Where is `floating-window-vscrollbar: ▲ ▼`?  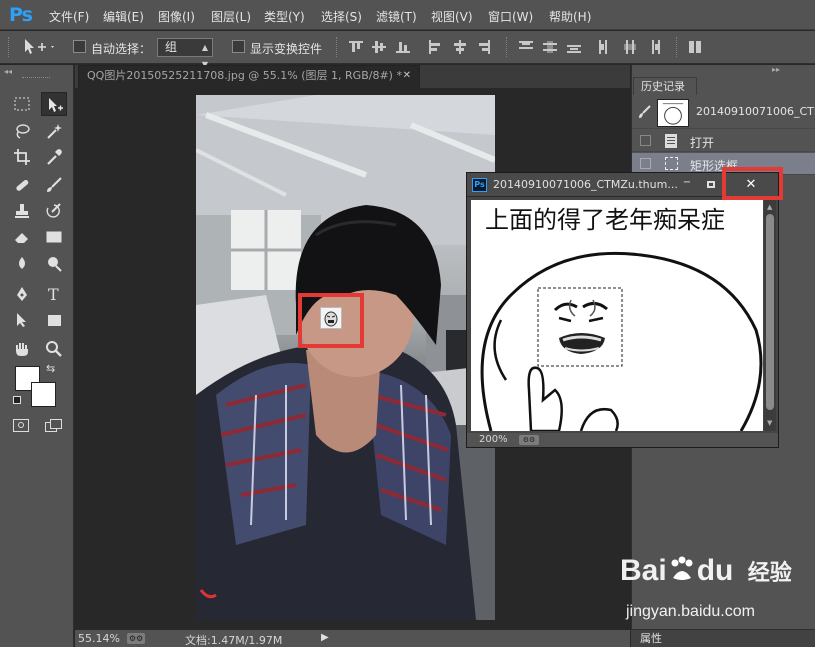
floating-window-vscrollbar: ▲ ▼ is located at coordinates (770, 315).